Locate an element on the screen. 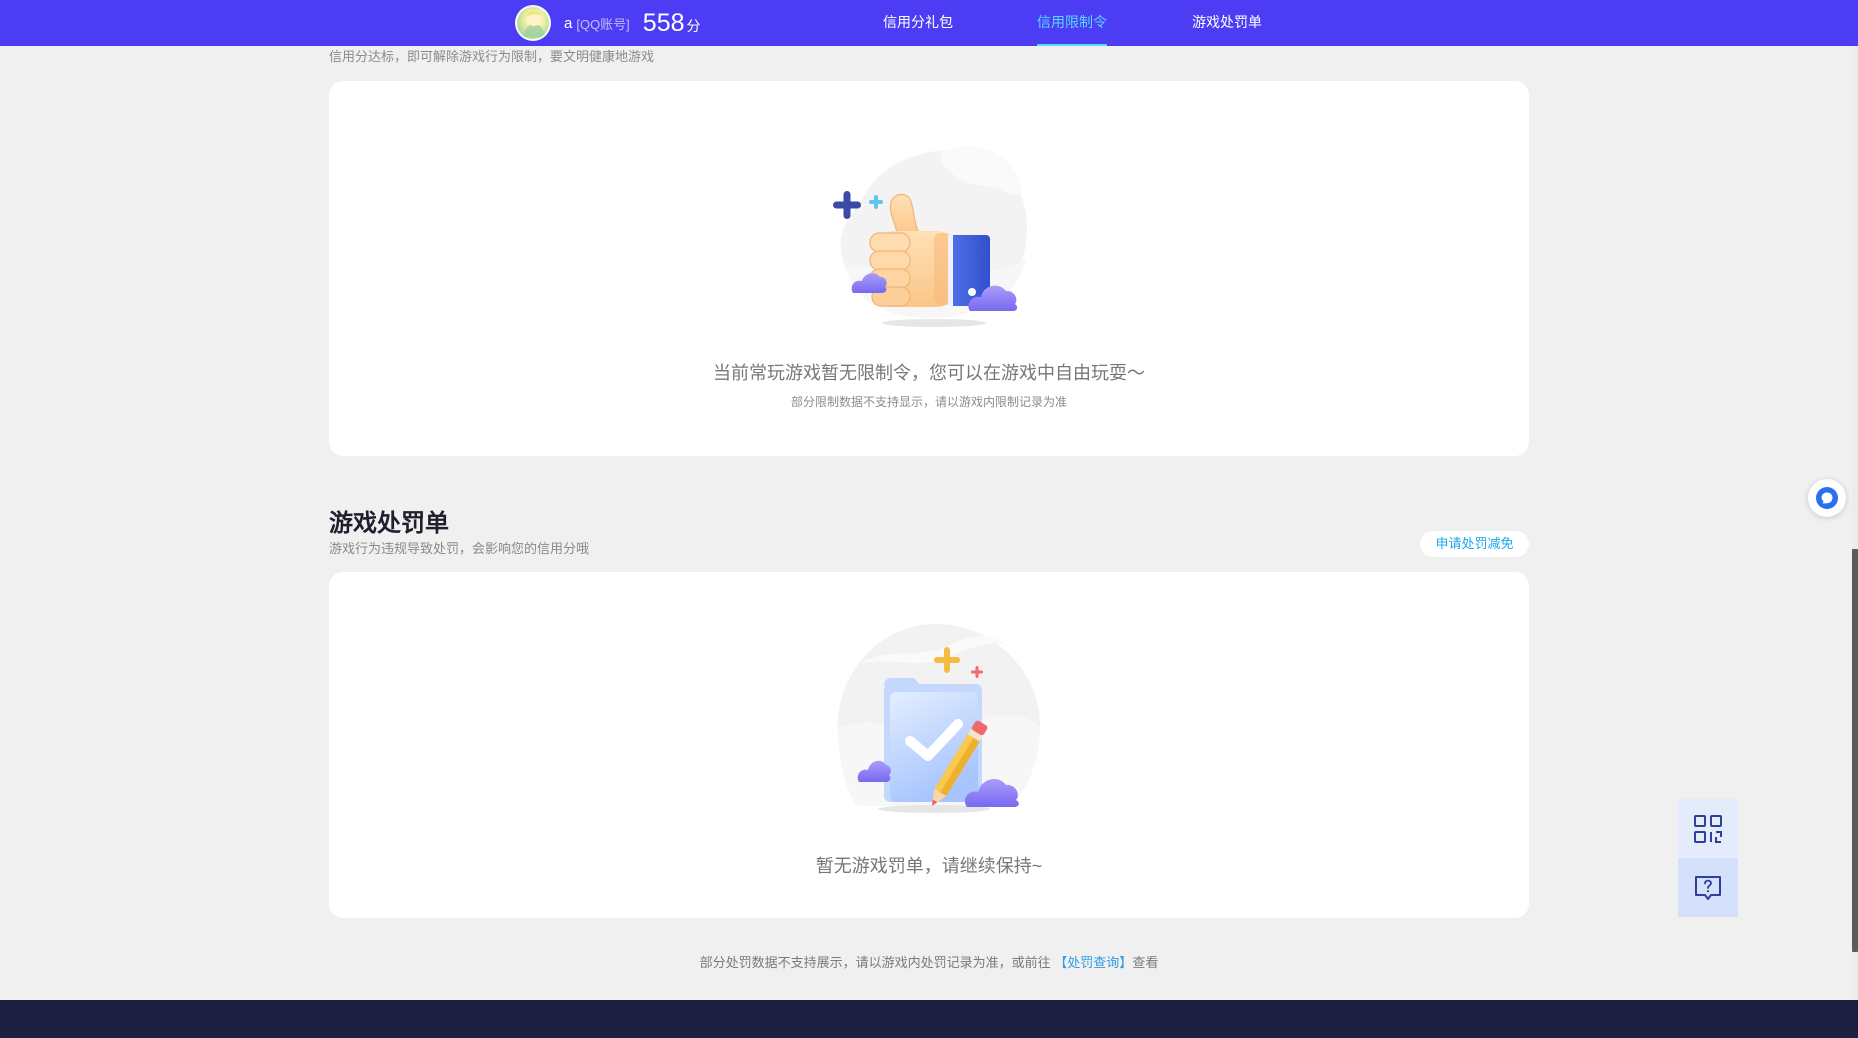 The height and width of the screenshot is (1038, 1858). chat-bubble-icon is located at coordinates (1827, 498).